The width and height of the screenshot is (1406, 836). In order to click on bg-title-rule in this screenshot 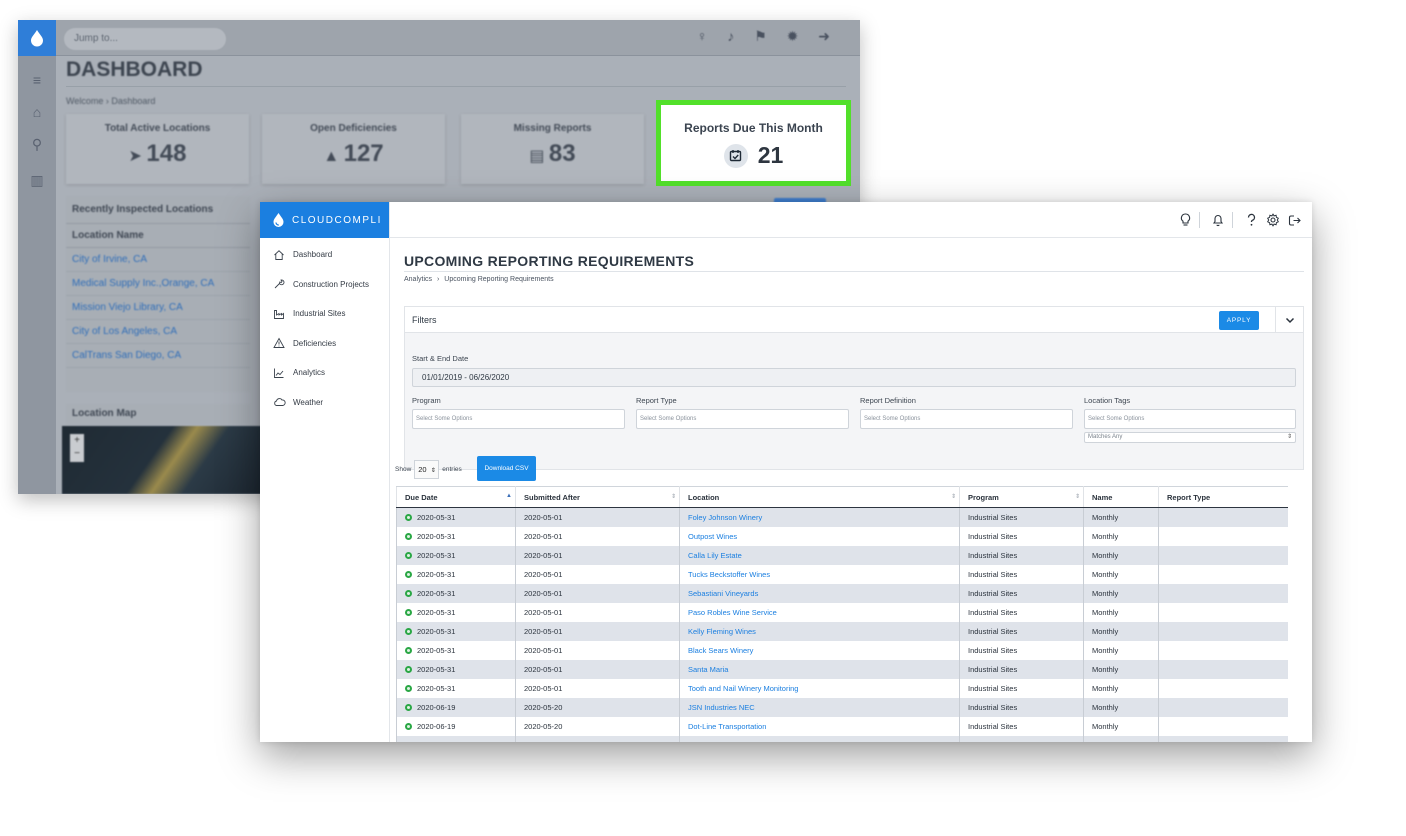, I will do `click(456, 86)`.